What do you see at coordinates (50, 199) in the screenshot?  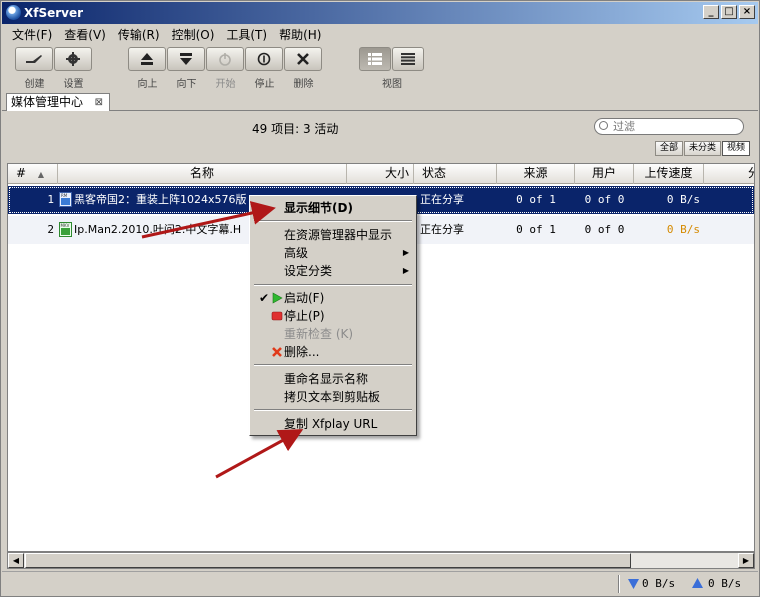 I see `row-number: 1` at bounding box center [50, 199].